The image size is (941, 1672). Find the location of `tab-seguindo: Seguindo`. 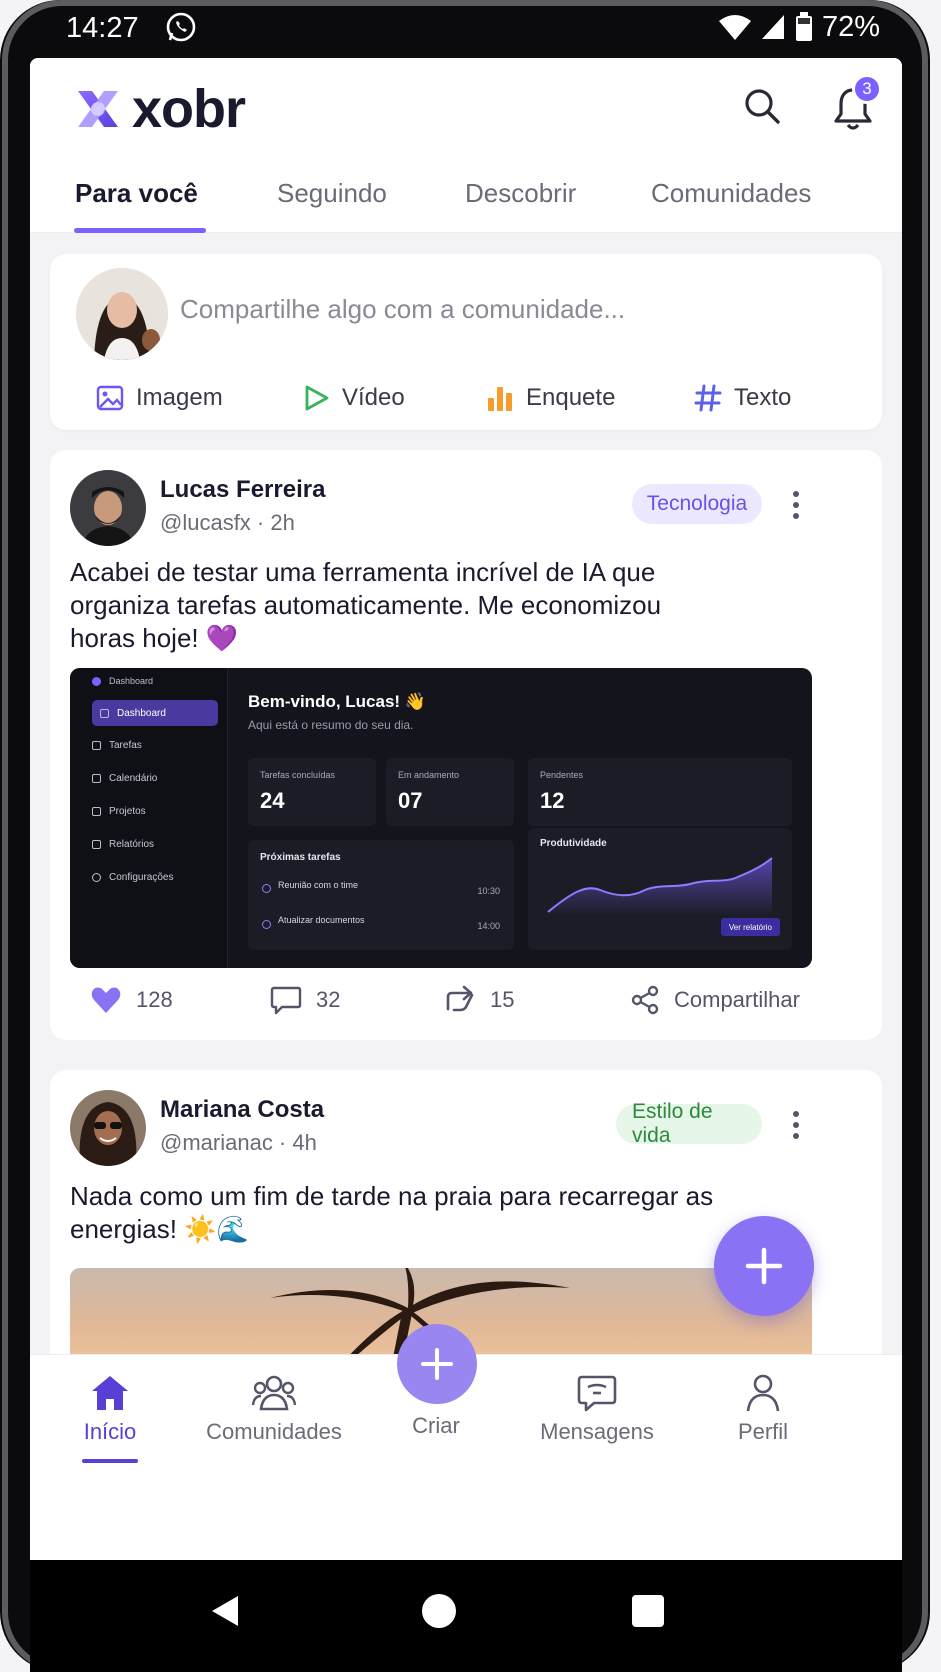

tab-seguindo: Seguindo is located at coordinates (332, 193).